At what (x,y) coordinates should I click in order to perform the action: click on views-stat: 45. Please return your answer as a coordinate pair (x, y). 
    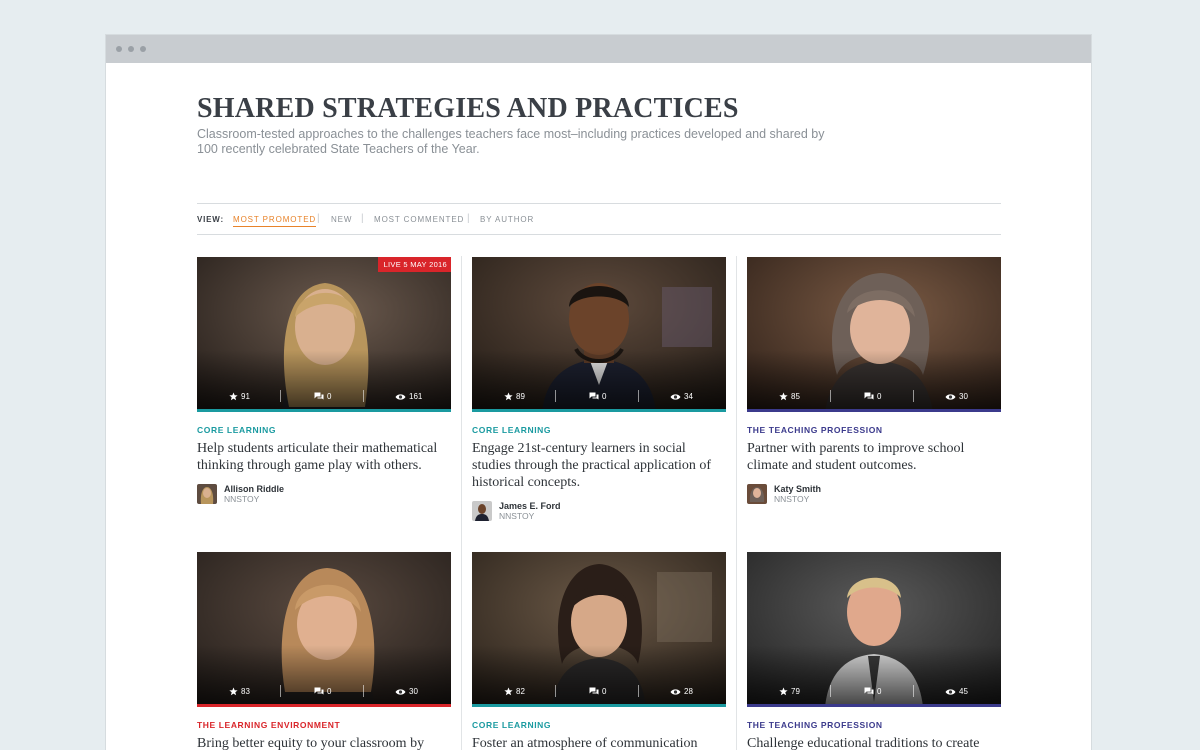
    Looking at the image, I should click on (956, 691).